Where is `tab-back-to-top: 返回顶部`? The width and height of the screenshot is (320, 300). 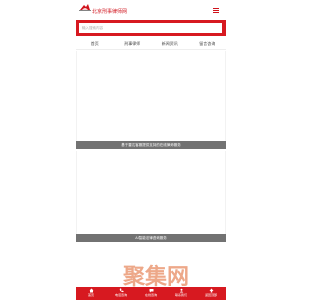
tab-back-to-top: 返回顶部 is located at coordinates (211, 293).